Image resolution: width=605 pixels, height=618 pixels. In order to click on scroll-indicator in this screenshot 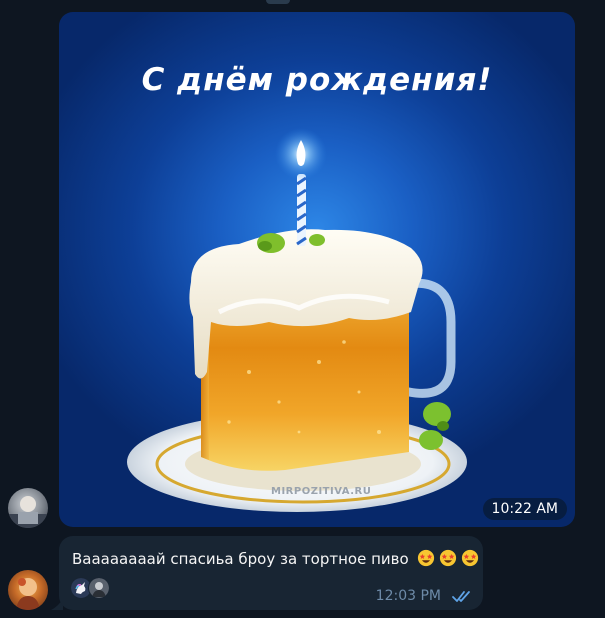, I will do `click(278, 2)`.